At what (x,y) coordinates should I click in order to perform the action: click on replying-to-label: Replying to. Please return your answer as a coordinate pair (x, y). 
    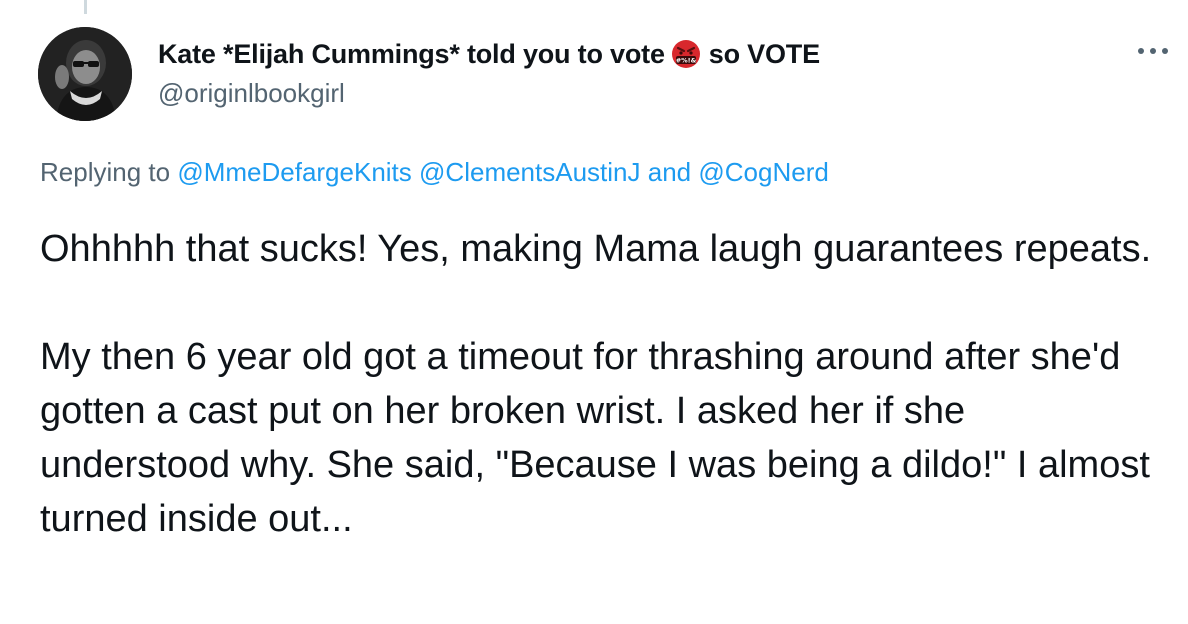
    Looking at the image, I should click on (105, 172).